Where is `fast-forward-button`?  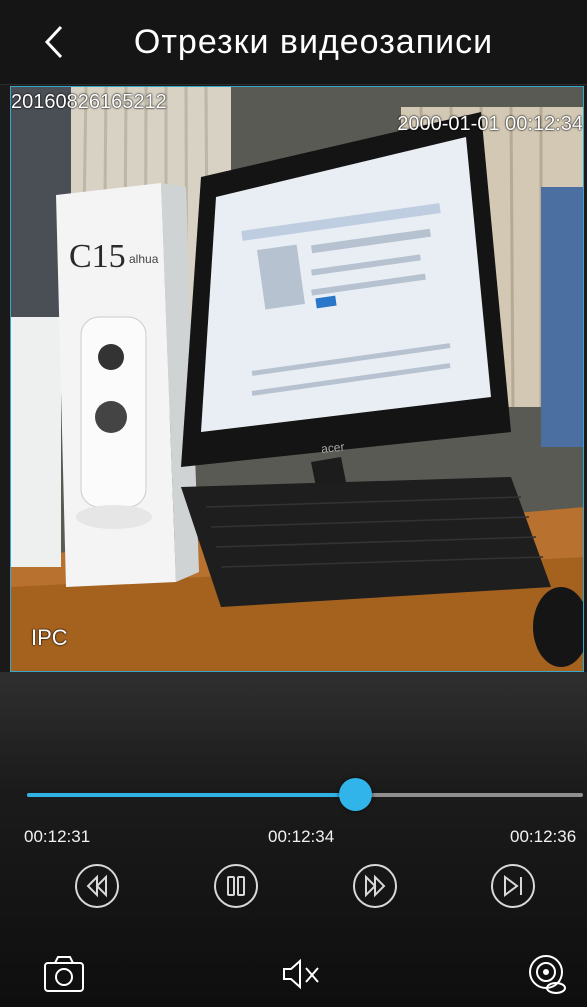 fast-forward-button is located at coordinates (375, 886).